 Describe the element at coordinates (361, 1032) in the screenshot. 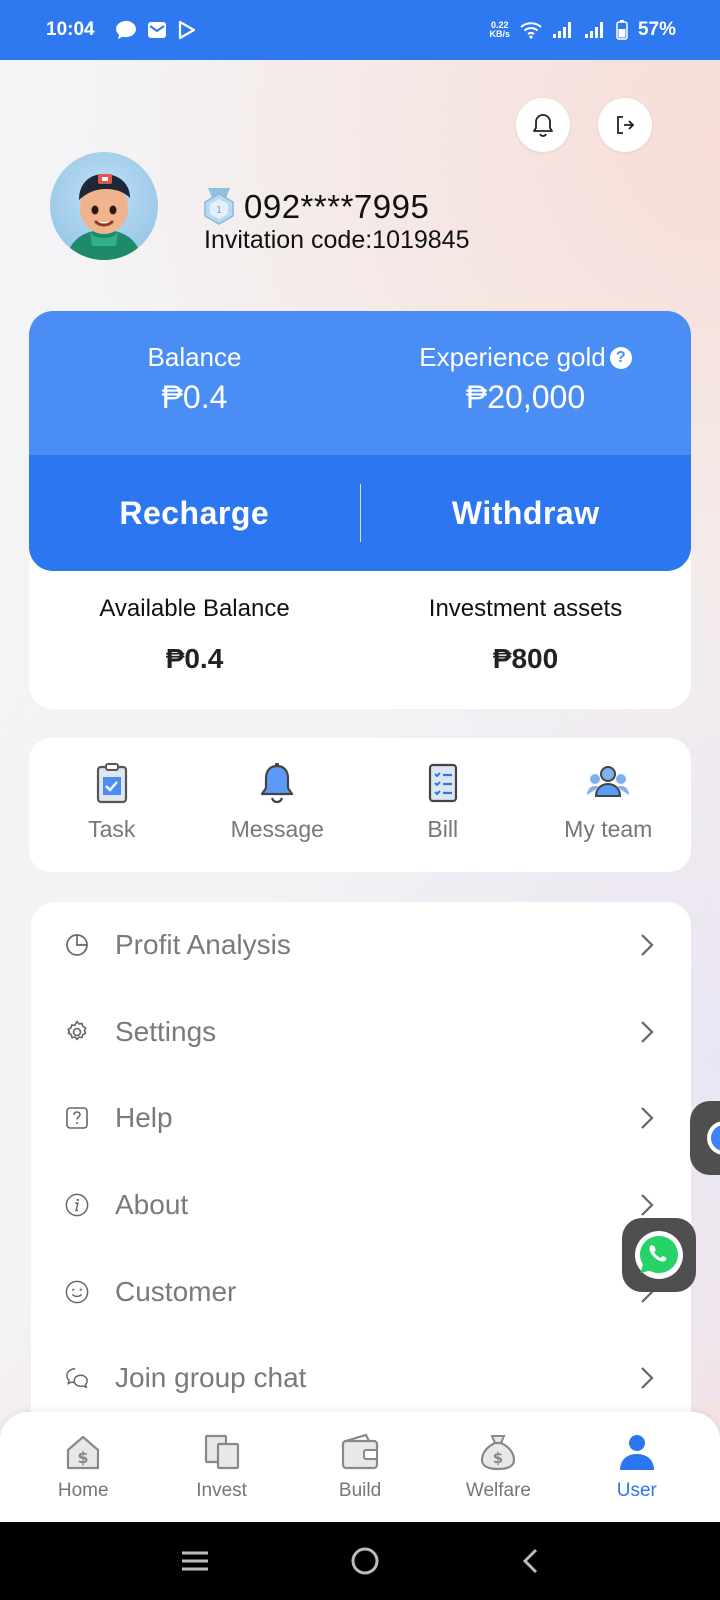

I see `menu-item-settings: Settings` at that location.